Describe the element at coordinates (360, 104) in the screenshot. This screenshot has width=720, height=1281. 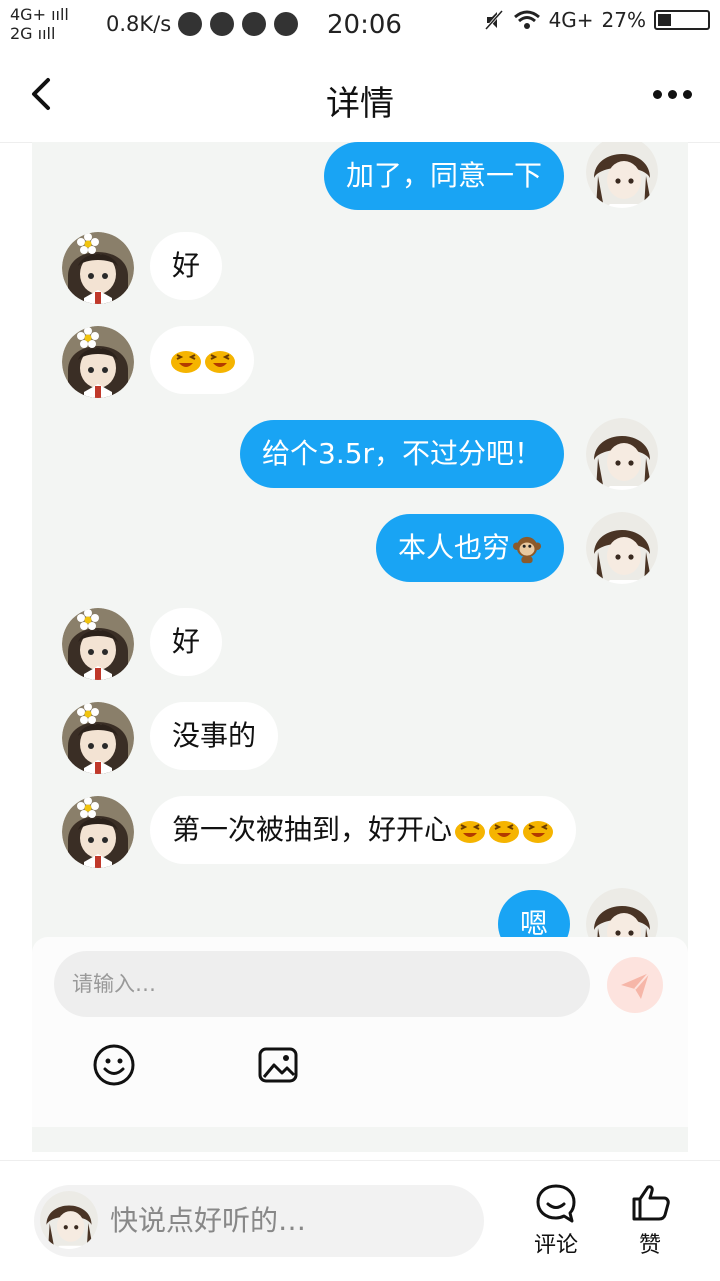
I see `page-title: 详情` at that location.